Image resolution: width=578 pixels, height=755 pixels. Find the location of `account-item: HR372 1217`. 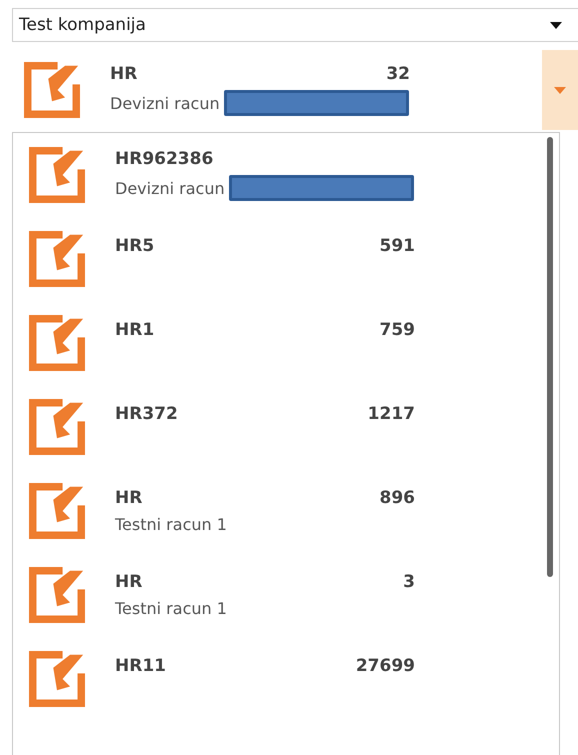

account-item: HR372 1217 is located at coordinates (286, 427).